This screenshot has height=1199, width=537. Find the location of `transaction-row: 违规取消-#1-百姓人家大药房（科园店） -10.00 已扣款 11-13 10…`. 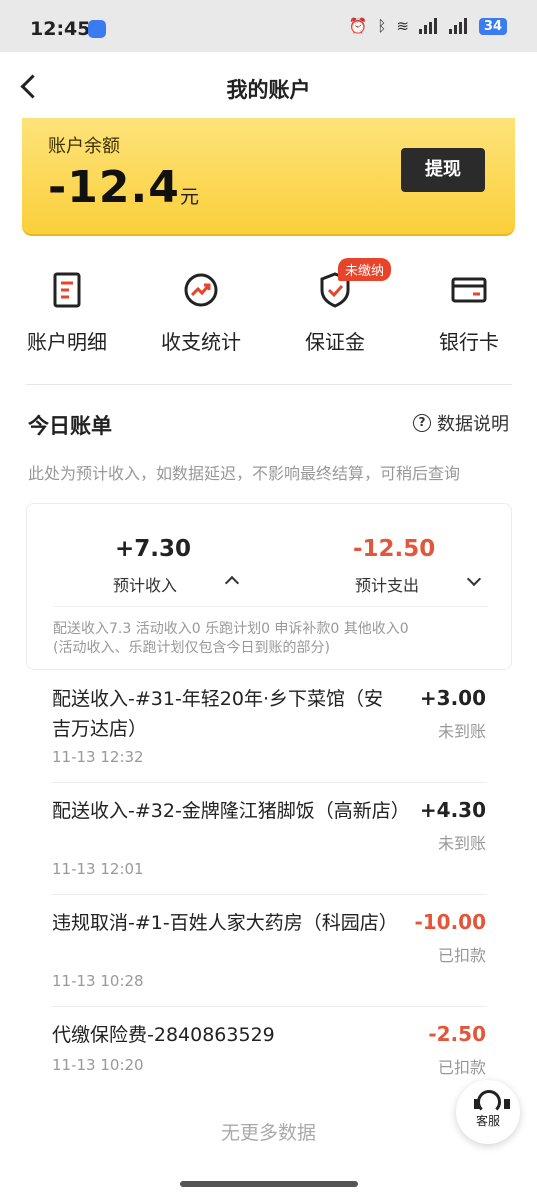

transaction-row: 违规取消-#1-百姓人家大药房（科园店） -10.00 已扣款 11-13 10… is located at coordinates (269, 953).